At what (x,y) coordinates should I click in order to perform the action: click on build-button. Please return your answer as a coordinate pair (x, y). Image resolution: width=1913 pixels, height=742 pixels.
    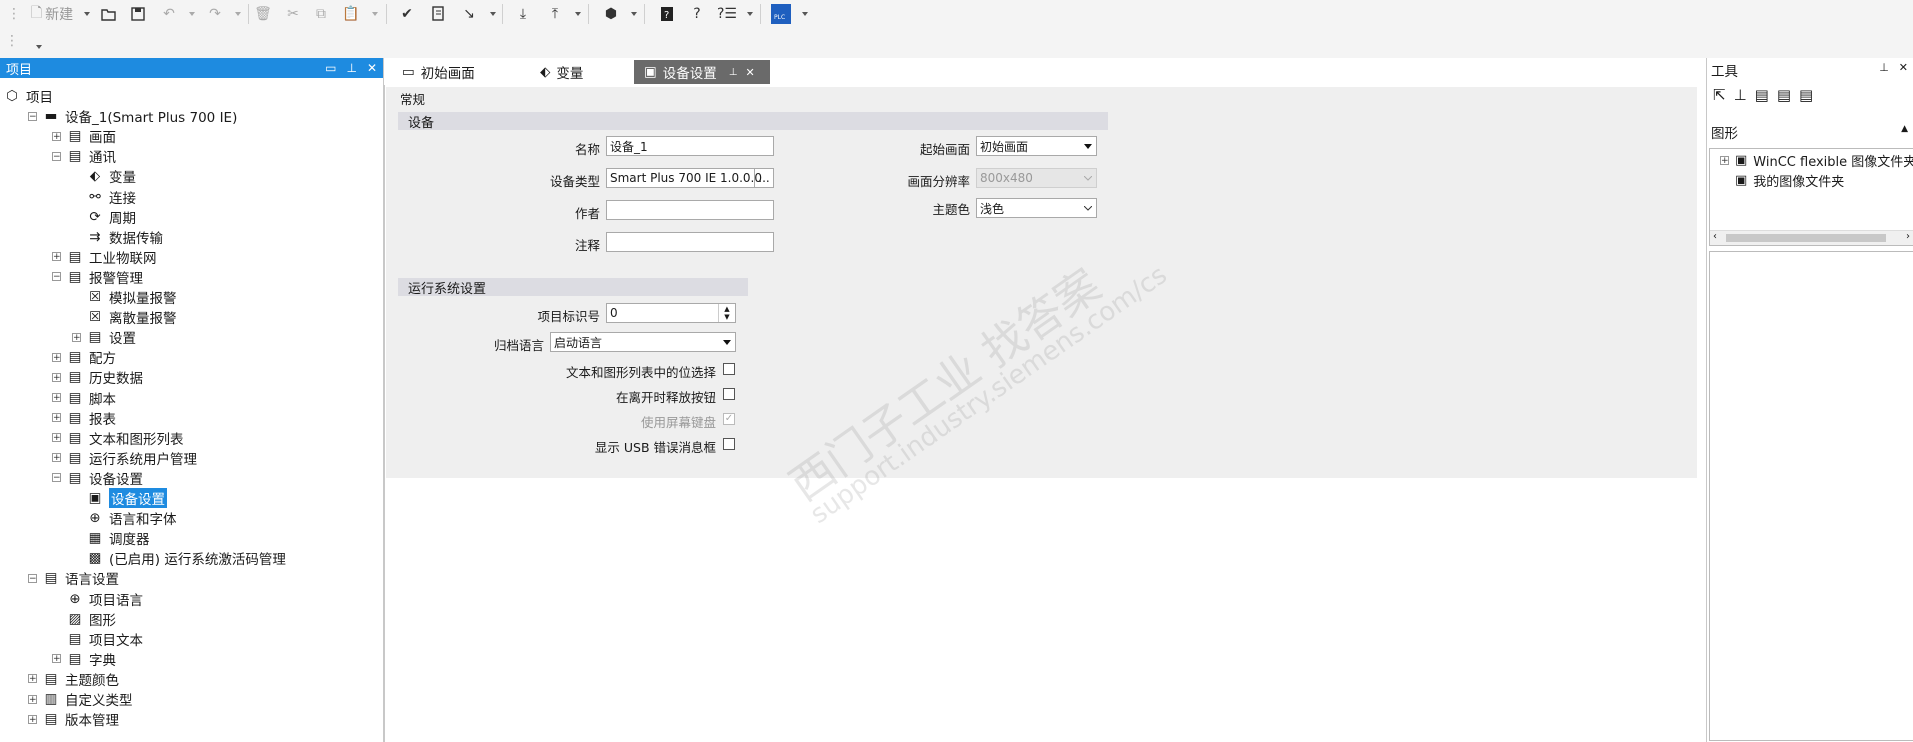
    Looking at the image, I should click on (439, 14).